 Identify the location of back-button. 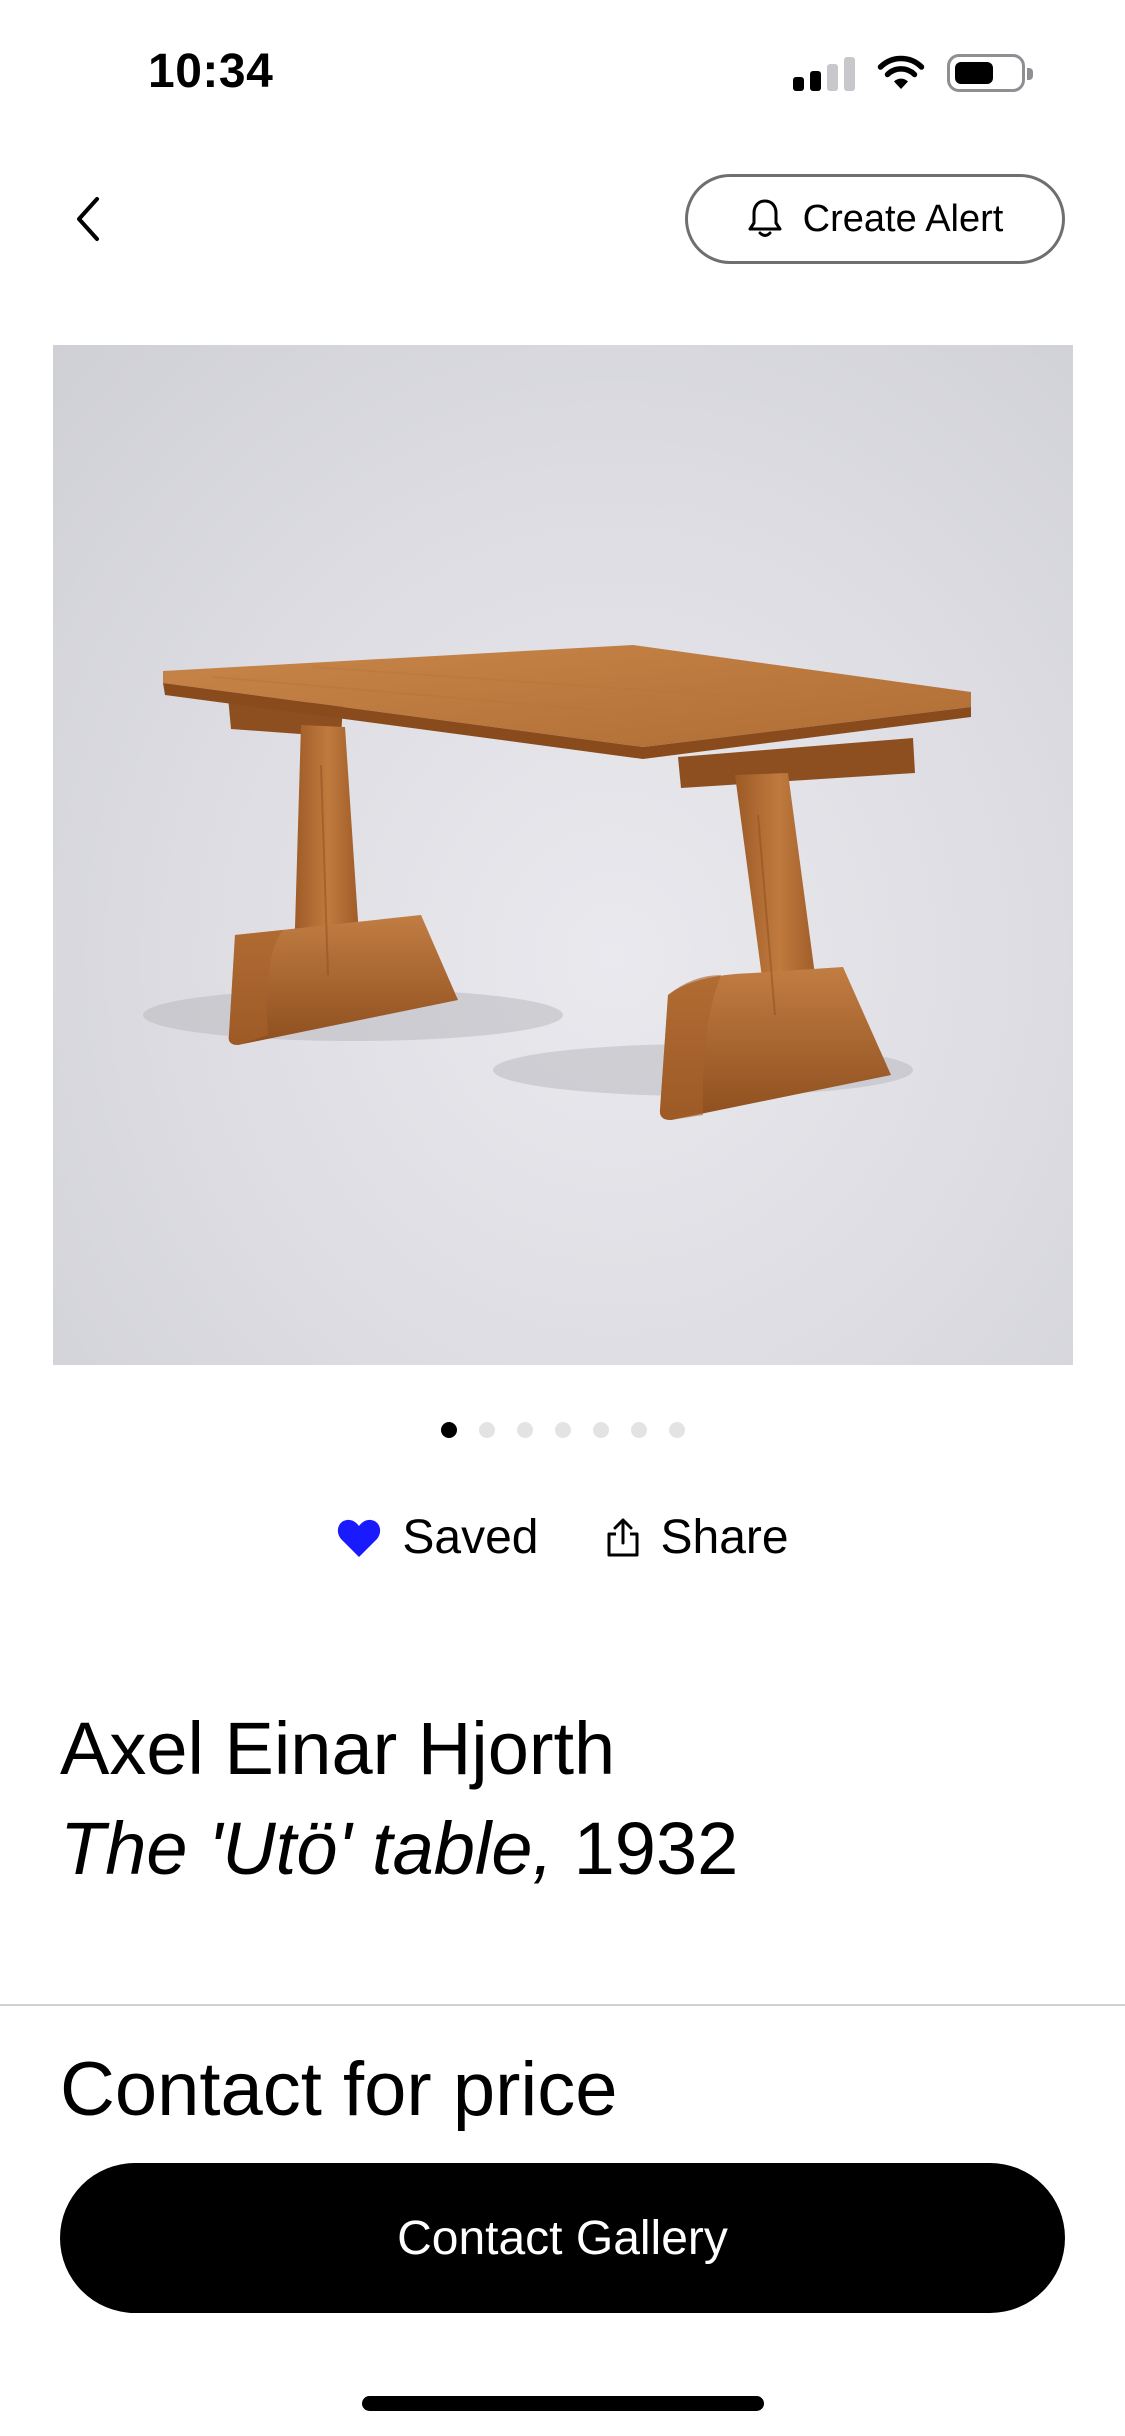
(88, 219).